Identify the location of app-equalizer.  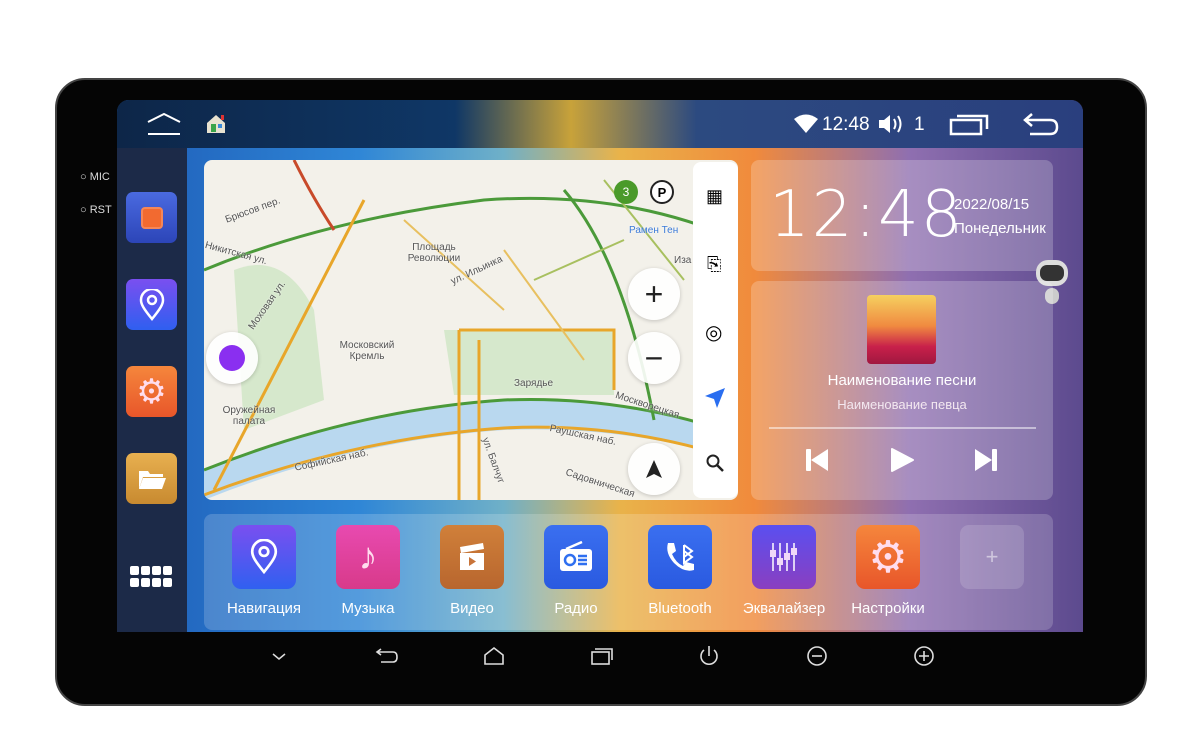
(784, 557).